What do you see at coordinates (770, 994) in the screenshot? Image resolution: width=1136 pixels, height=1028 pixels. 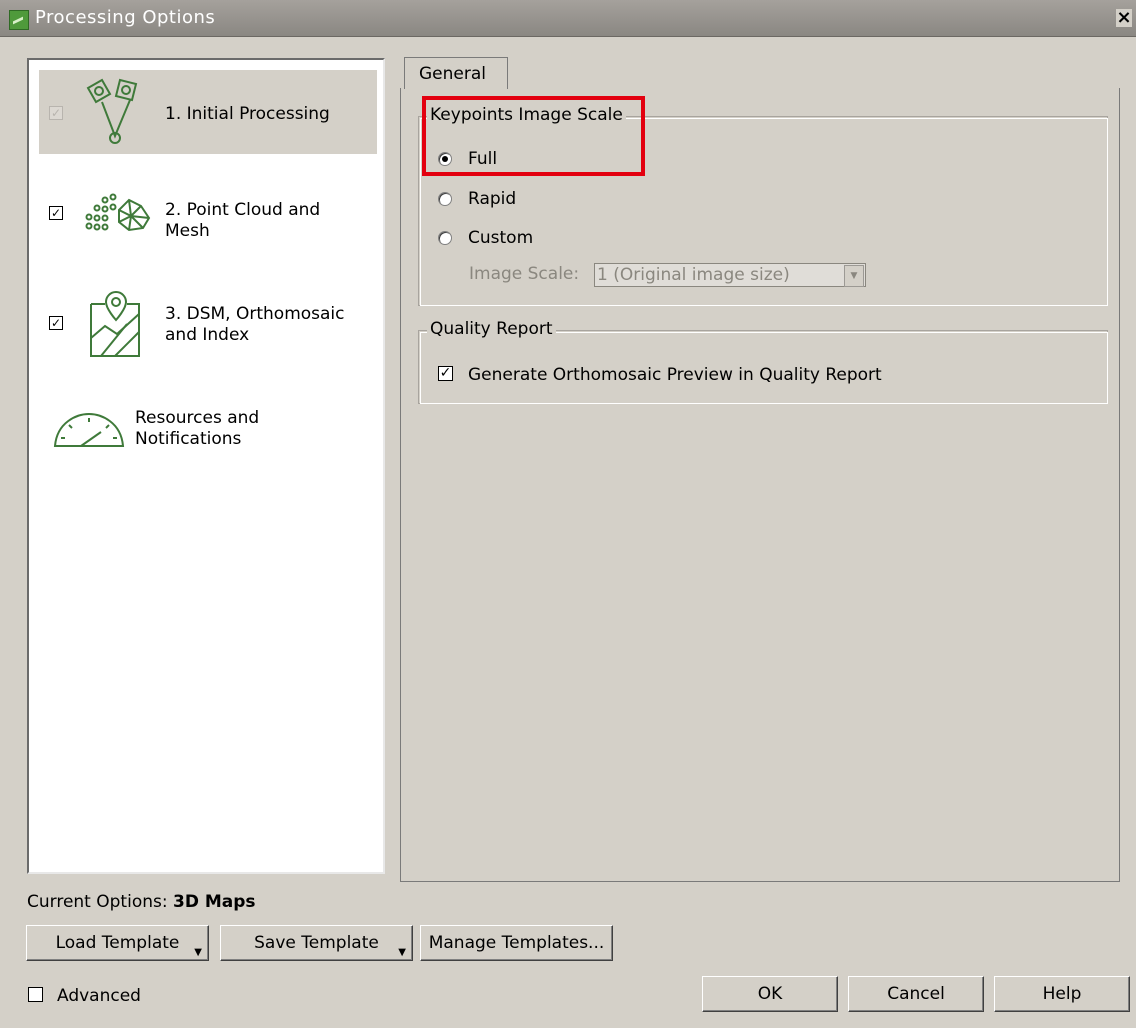 I see `ok-button: OK` at bounding box center [770, 994].